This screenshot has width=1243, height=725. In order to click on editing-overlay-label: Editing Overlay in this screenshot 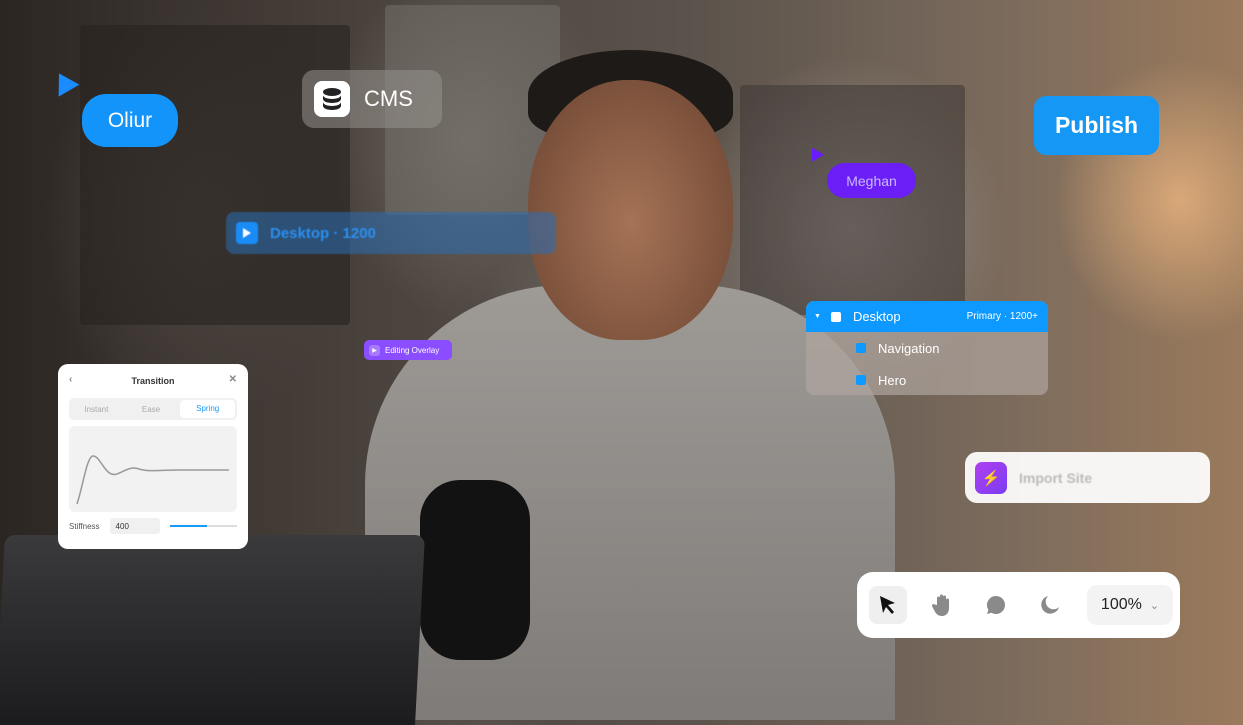, I will do `click(412, 350)`.